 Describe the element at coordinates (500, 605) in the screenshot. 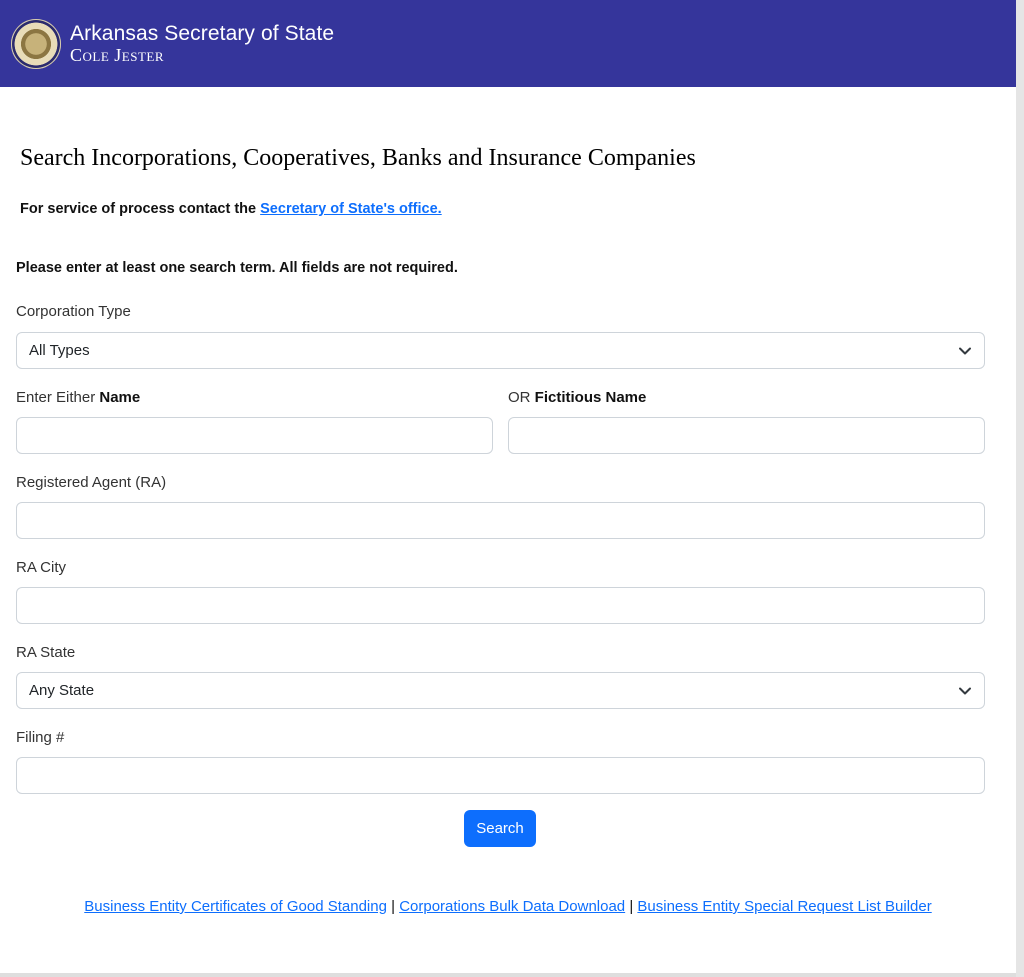

I see `ra-city-input` at that location.